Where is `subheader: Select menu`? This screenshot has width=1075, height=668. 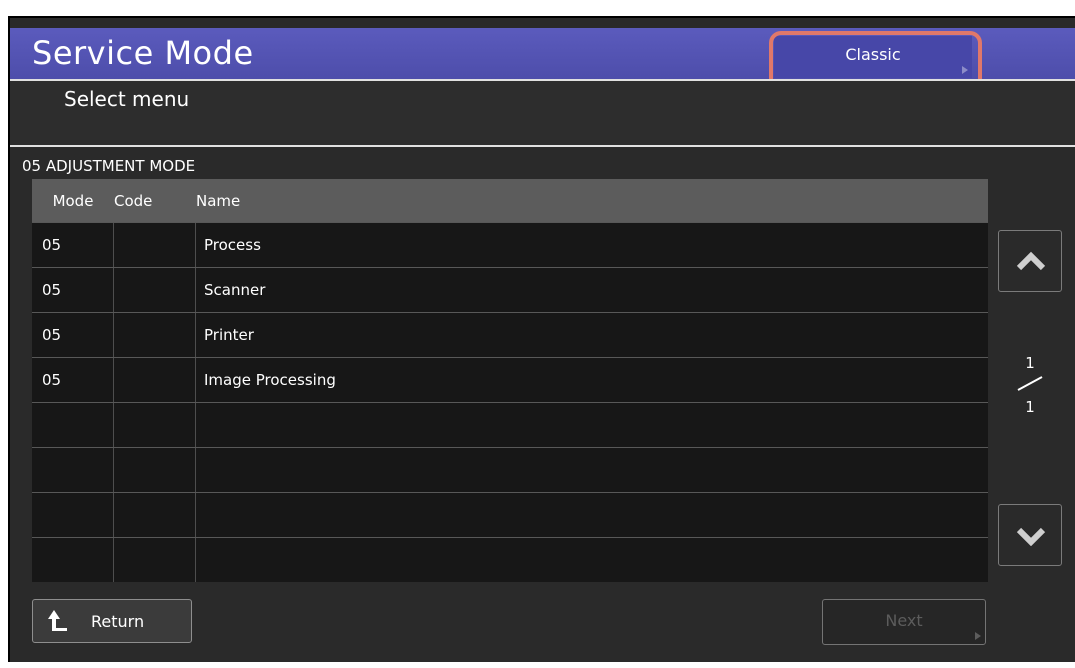 subheader: Select menu is located at coordinates (542, 113).